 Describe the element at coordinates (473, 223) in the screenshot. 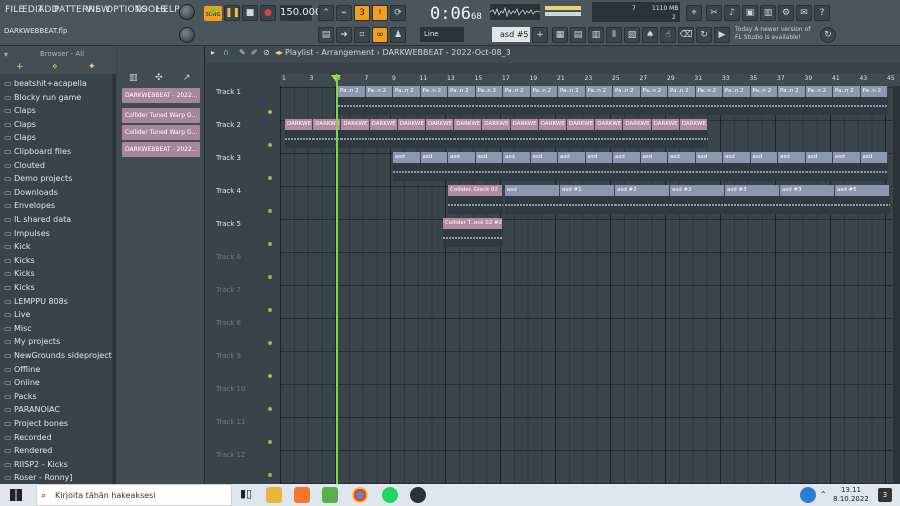

I see `playlist-clip: Collider T..ock 02 #2` at that location.